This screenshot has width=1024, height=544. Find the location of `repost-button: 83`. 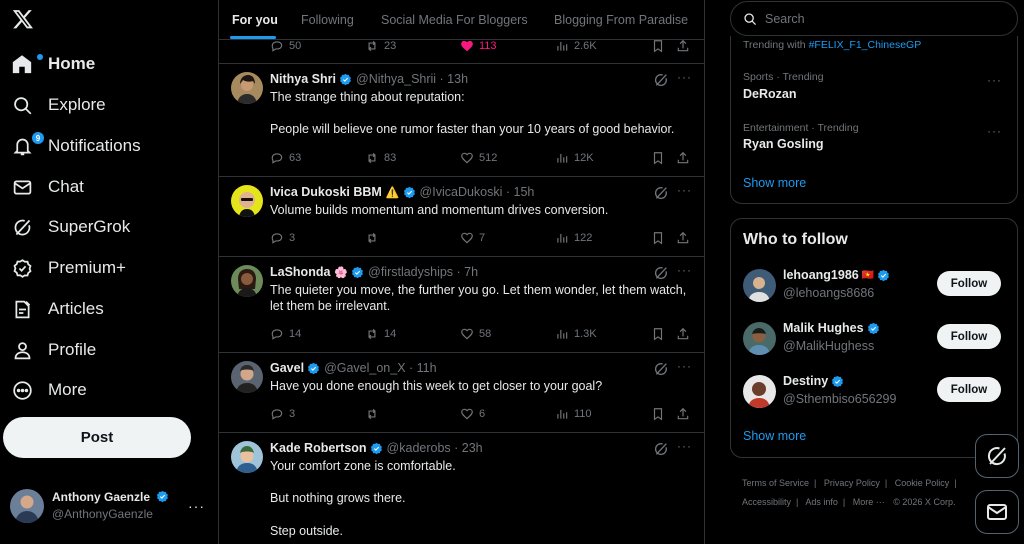

repost-button: 83 is located at coordinates (380, 158).